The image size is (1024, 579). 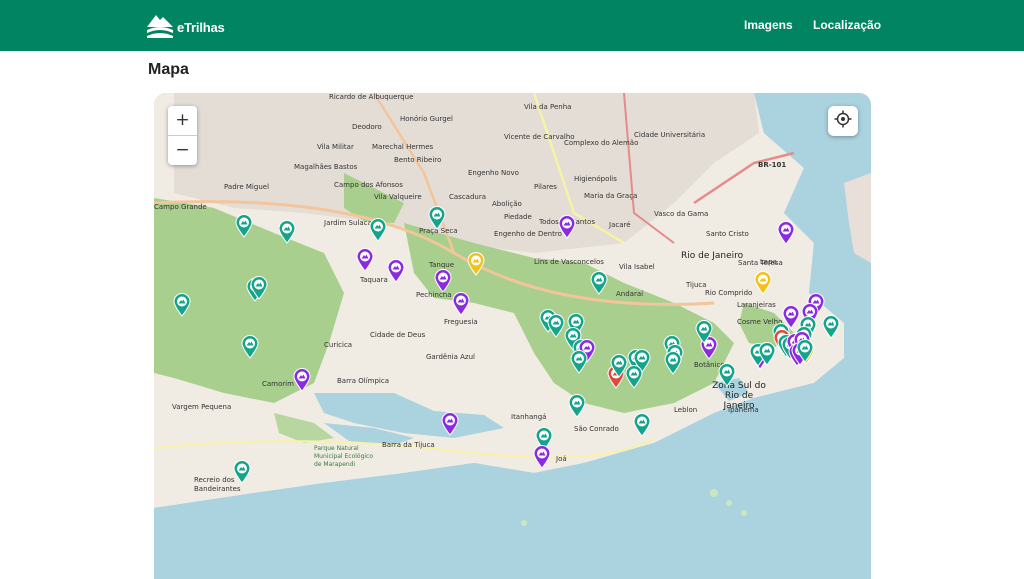 What do you see at coordinates (403, 147) in the screenshot?
I see `map-label: Marechal Hermes` at bounding box center [403, 147].